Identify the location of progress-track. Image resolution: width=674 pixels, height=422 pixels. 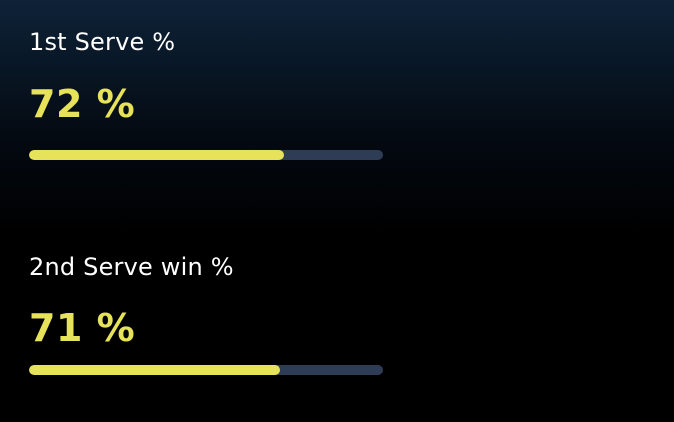
(206, 370).